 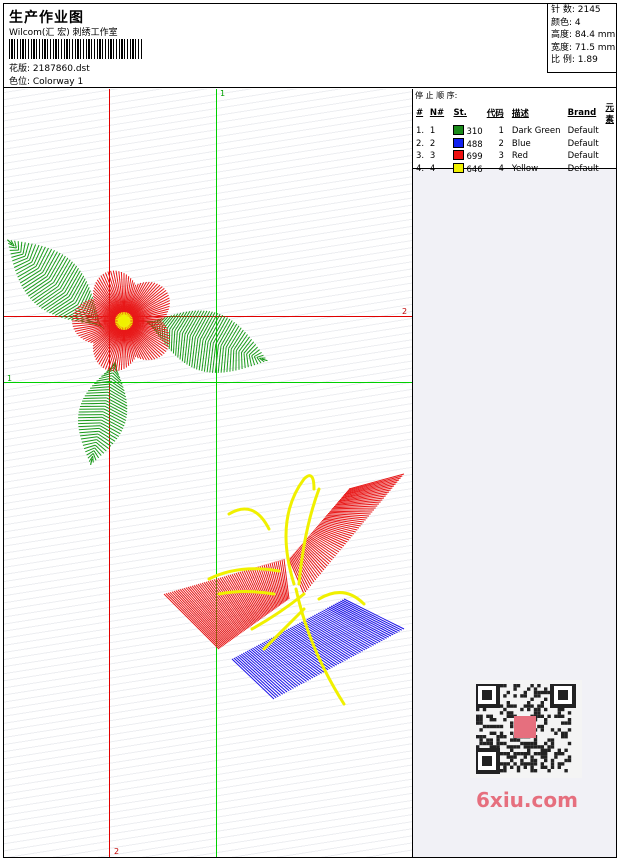 I want to click on page-title: 生产作业图, so click(x=46, y=18).